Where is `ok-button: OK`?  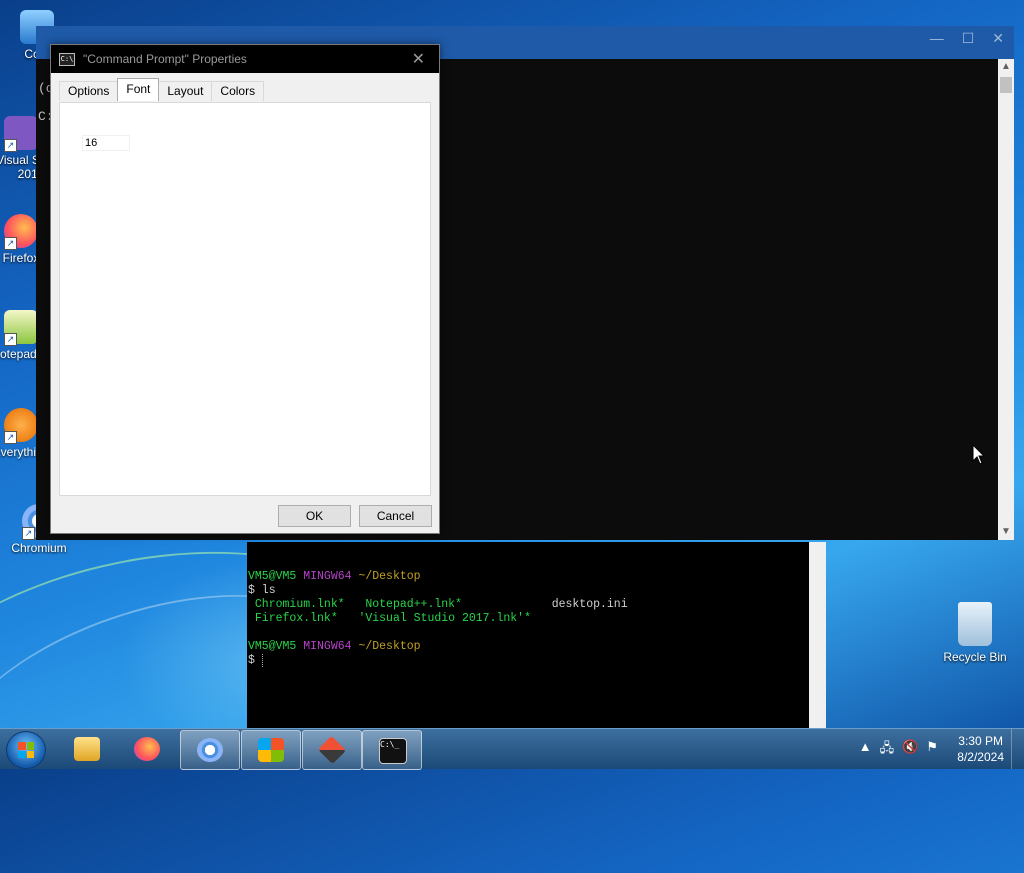
ok-button: OK is located at coordinates (314, 516).